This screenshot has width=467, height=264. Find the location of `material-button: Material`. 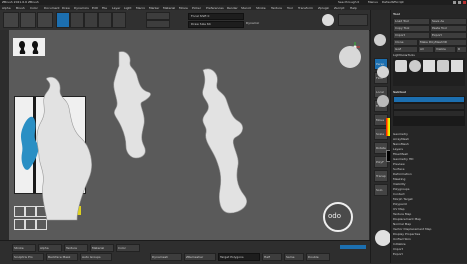

material-button: Material is located at coordinates (102, 248).